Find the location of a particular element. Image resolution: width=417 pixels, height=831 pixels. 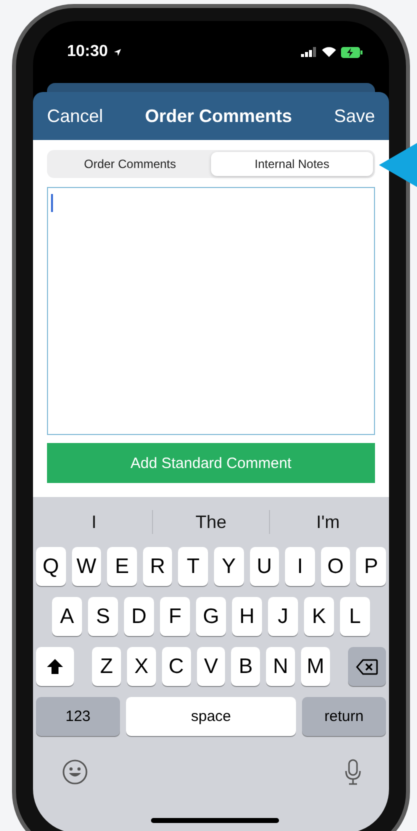

location-arrow-icon is located at coordinates (117, 52).